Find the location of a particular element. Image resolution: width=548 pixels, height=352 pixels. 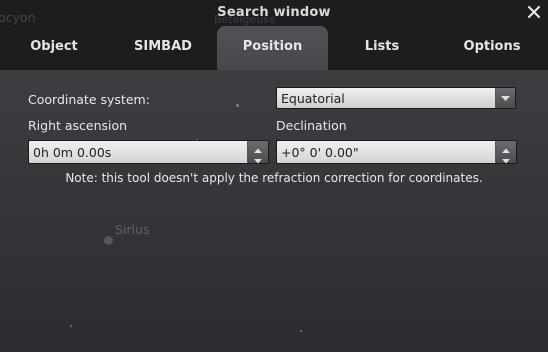

tab-bar: Object SIMBAD Position Lists Options is located at coordinates (274, 48).